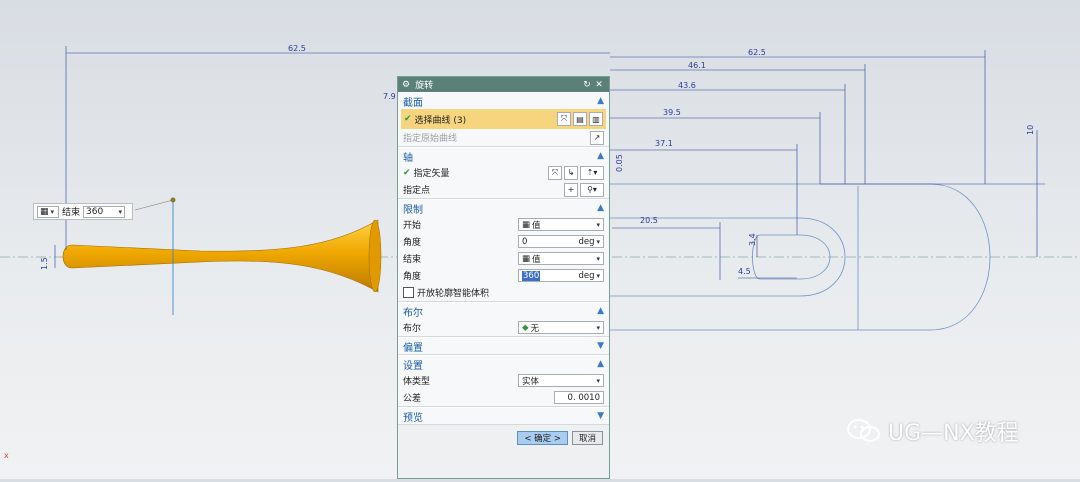  What do you see at coordinates (561, 275) in the screenshot?
I see `end-angle-input: 360 deg ▾` at bounding box center [561, 275].